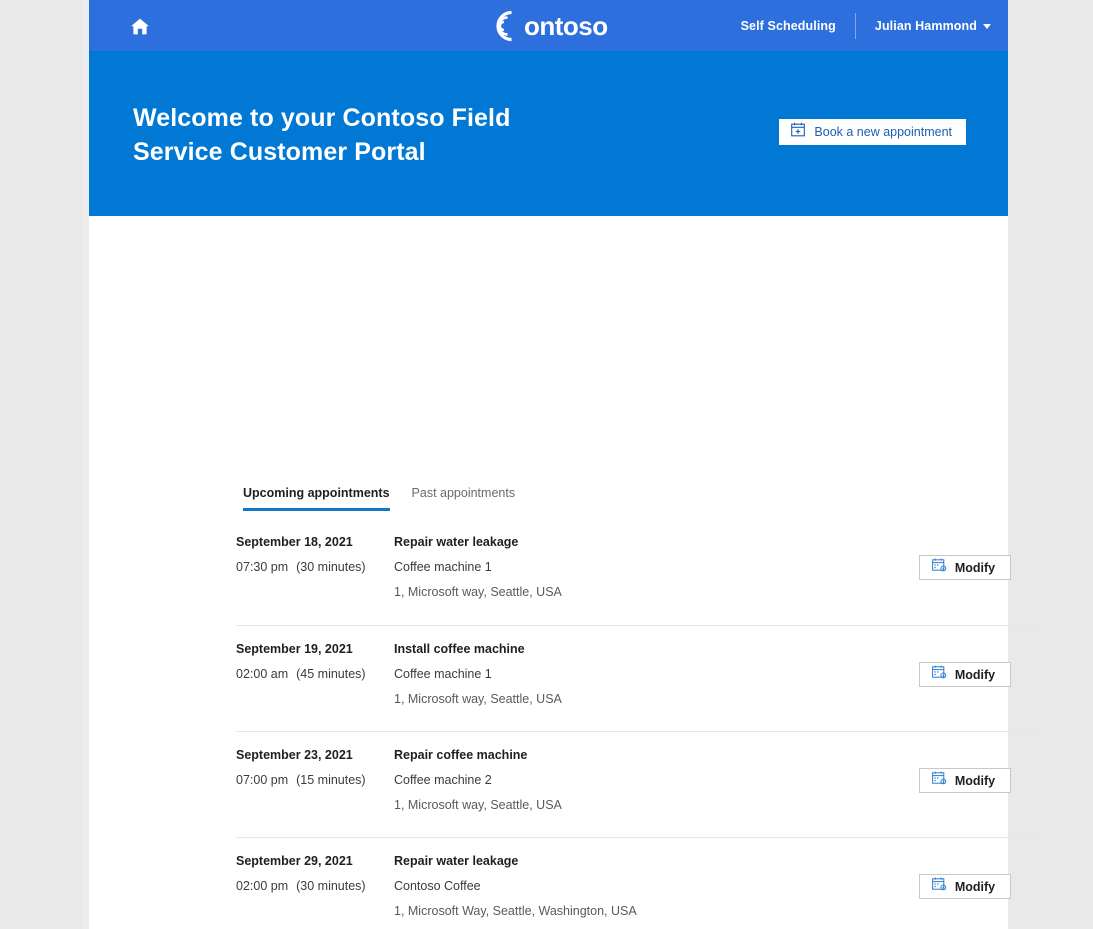 This screenshot has width=1093, height=929. I want to click on user-menu-label: Julian Hammond, so click(925, 25).